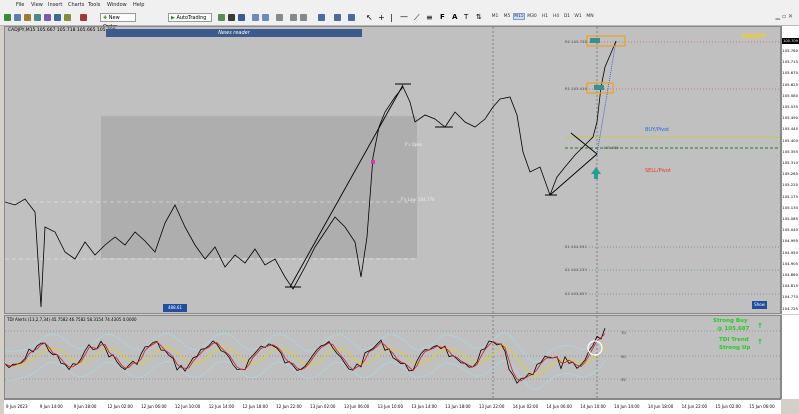 Image resolution: width=799 pixels, height=414 pixels. Describe the element at coordinates (519, 16) in the screenshot. I see `timeframe-m15: M15` at that location.